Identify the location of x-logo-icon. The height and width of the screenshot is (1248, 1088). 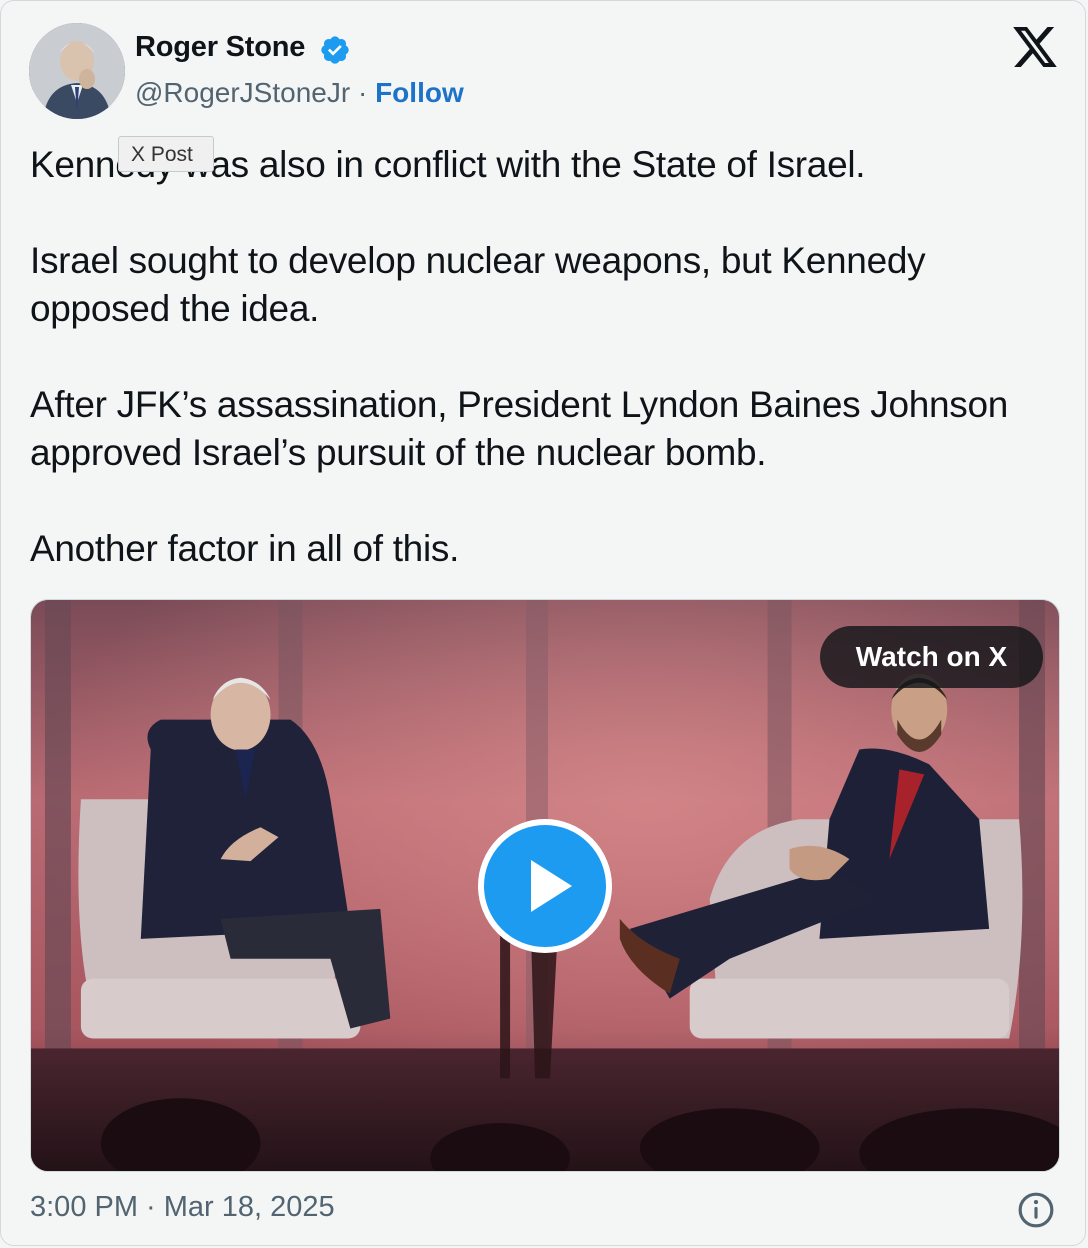
(1035, 47).